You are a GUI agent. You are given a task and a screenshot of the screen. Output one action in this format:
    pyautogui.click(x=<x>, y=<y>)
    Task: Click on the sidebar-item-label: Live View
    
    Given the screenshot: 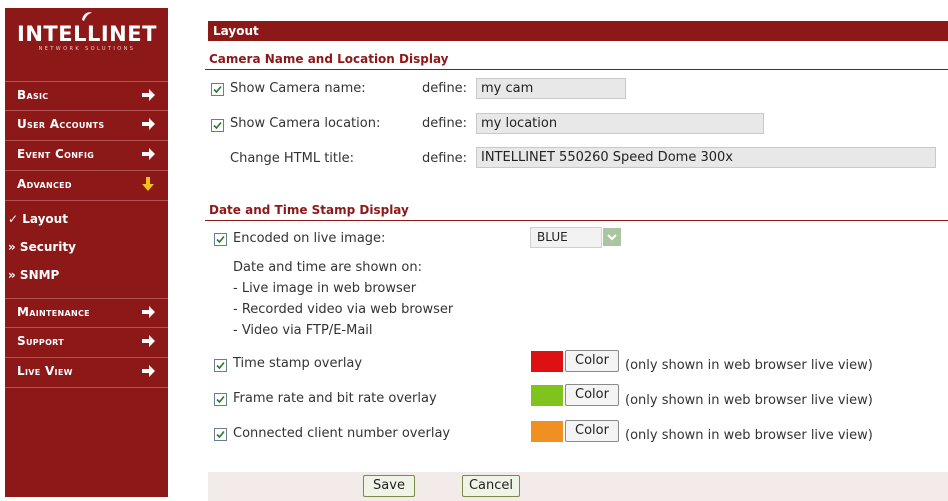 What is the action you would take?
    pyautogui.click(x=45, y=371)
    